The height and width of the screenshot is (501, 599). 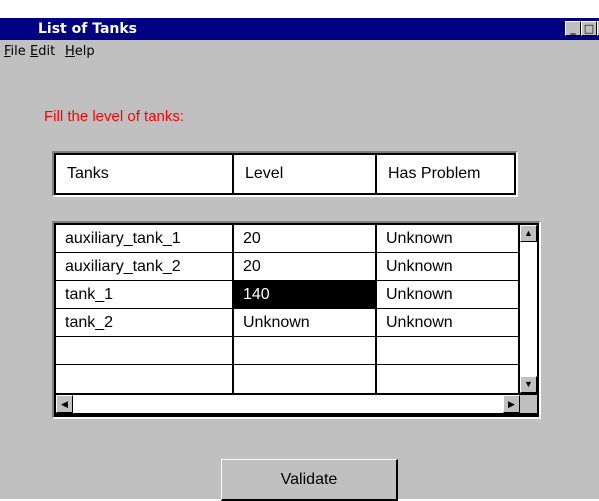 I want to click on title-bar: List of Tanks _ □ X, so click(x=299, y=29).